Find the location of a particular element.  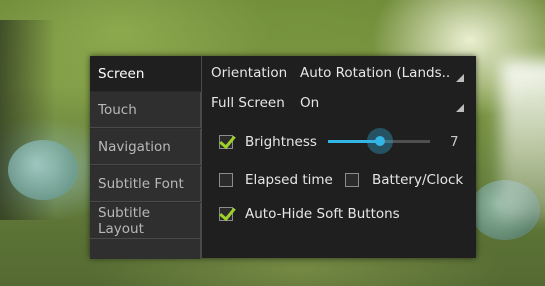

brightness-slider-thumb is located at coordinates (380, 141).